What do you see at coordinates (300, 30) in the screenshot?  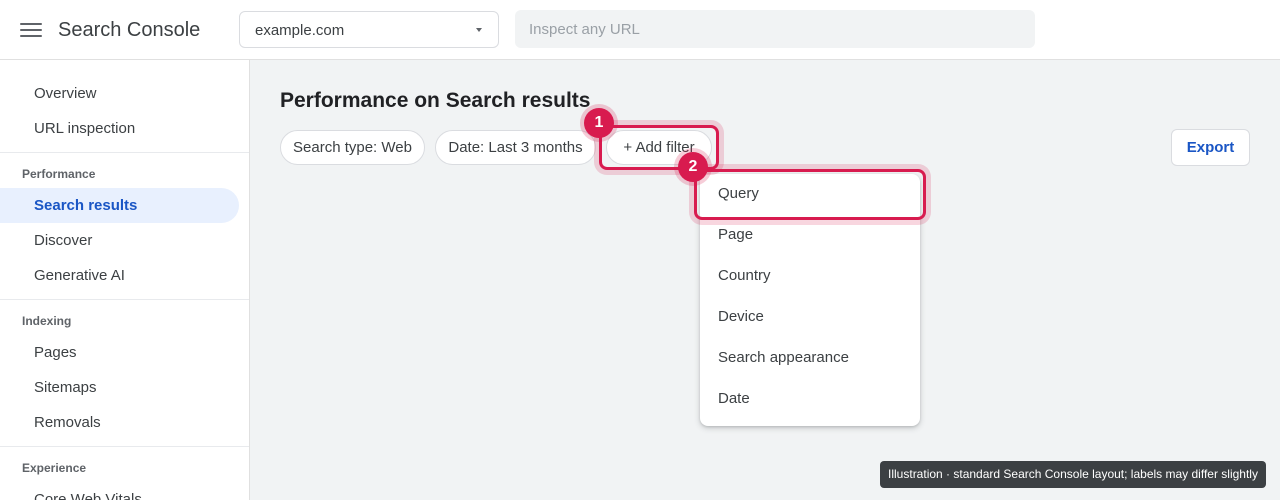 I see `property-value: example.com` at bounding box center [300, 30].